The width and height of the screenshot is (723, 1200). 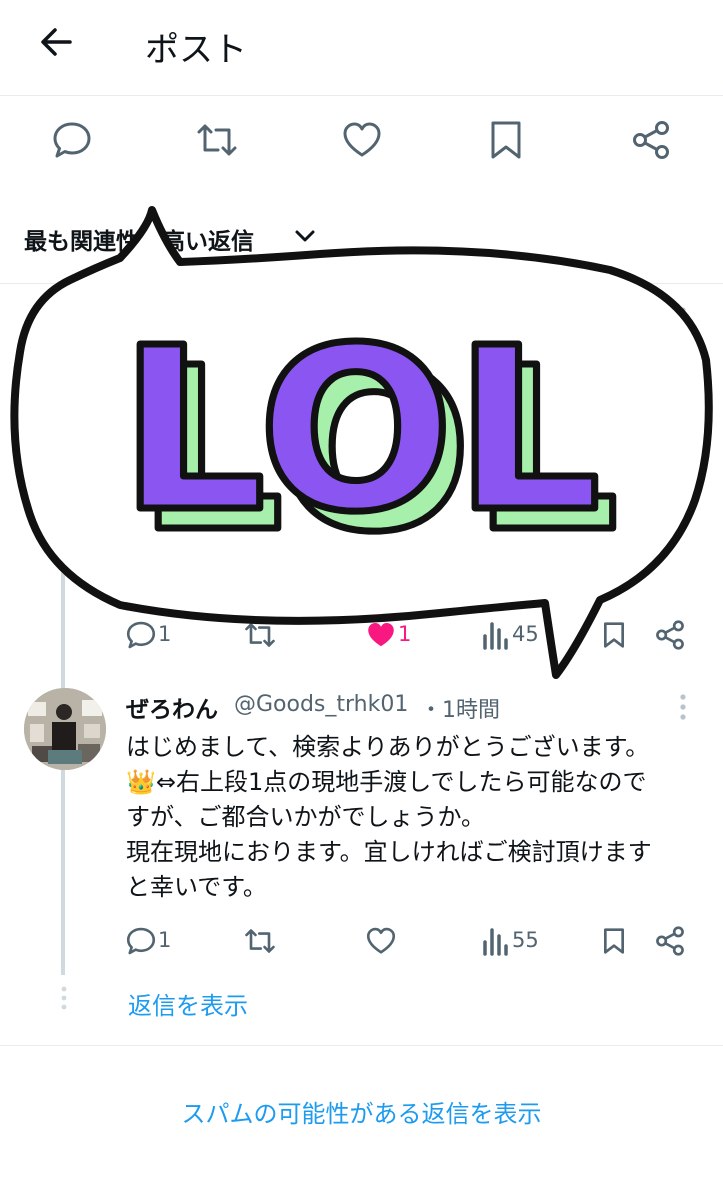 What do you see at coordinates (188, 1003) in the screenshot?
I see `show-replies-link: 返信を表示` at bounding box center [188, 1003].